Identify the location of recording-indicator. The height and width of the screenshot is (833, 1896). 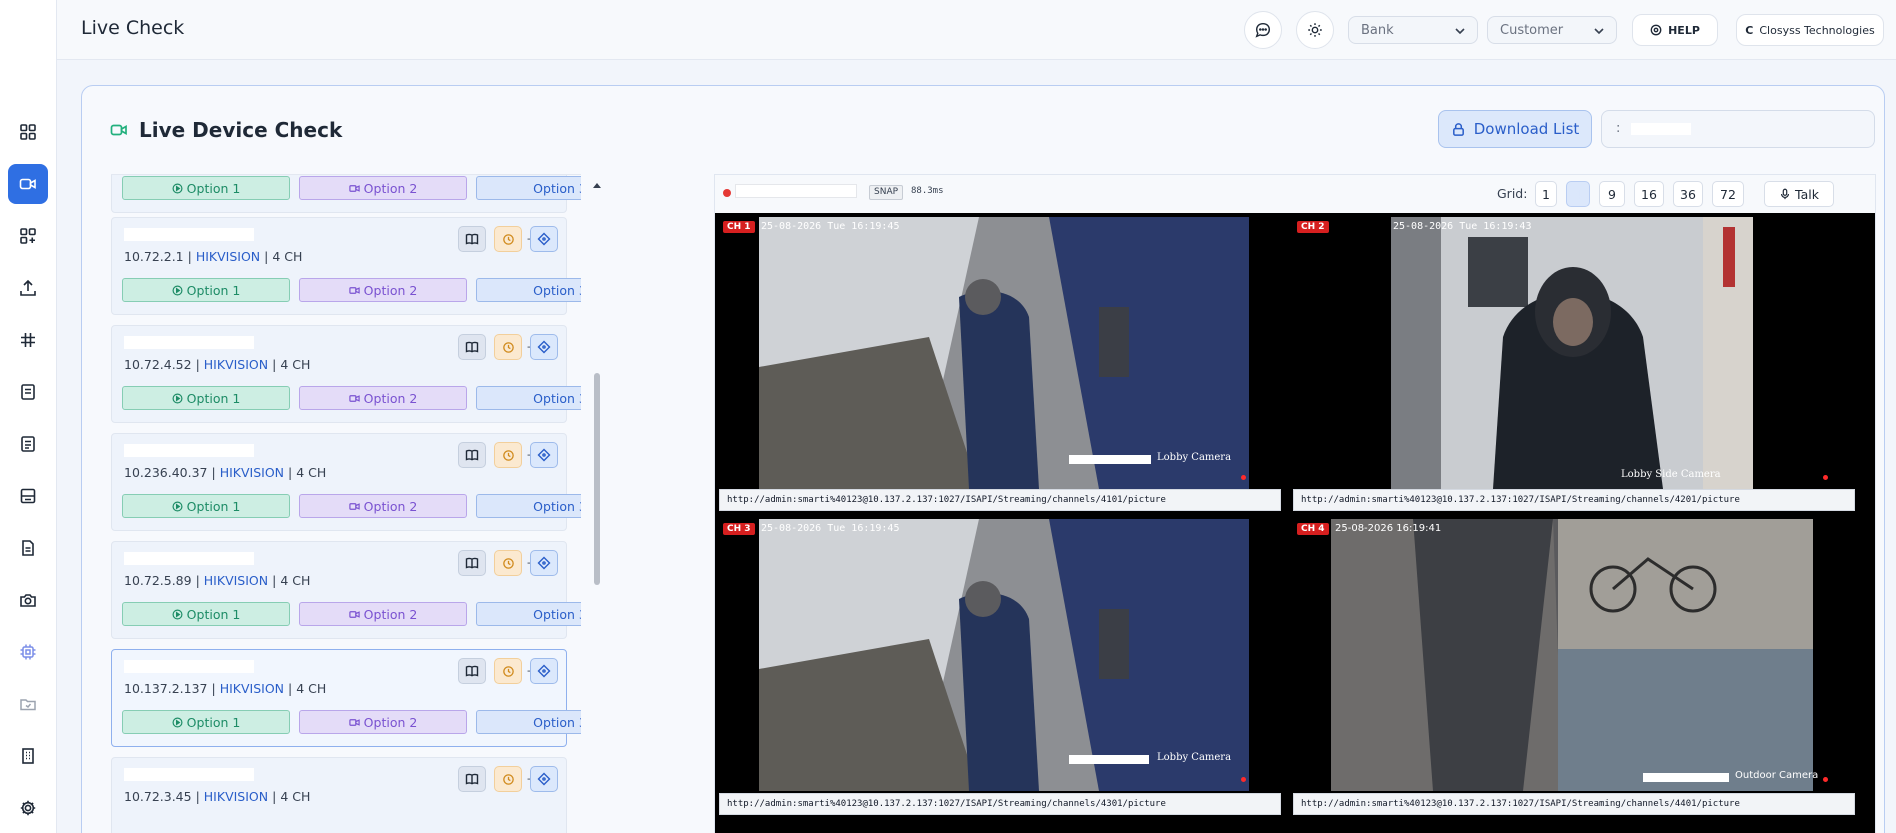
(1825, 477).